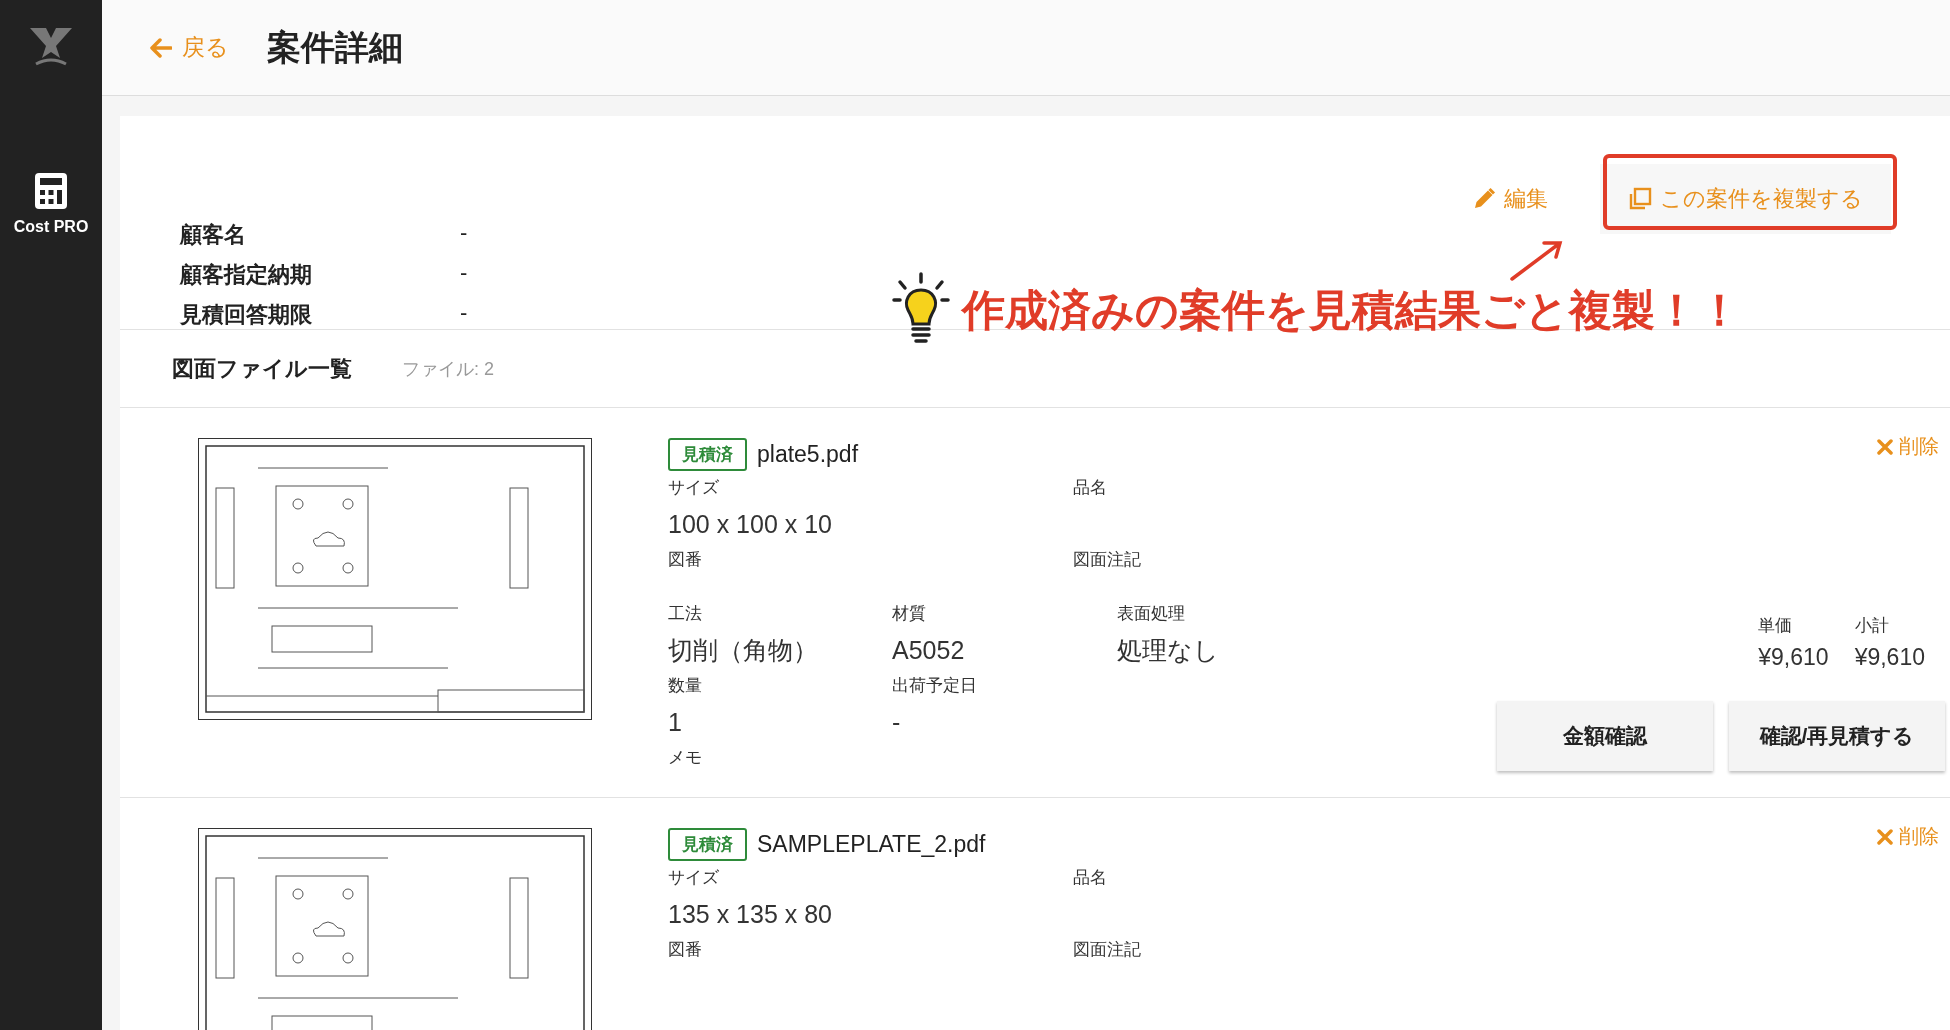  Describe the element at coordinates (871, 844) in the screenshot. I see `file-name: SAMPLEPLATE_2.pdf` at that location.